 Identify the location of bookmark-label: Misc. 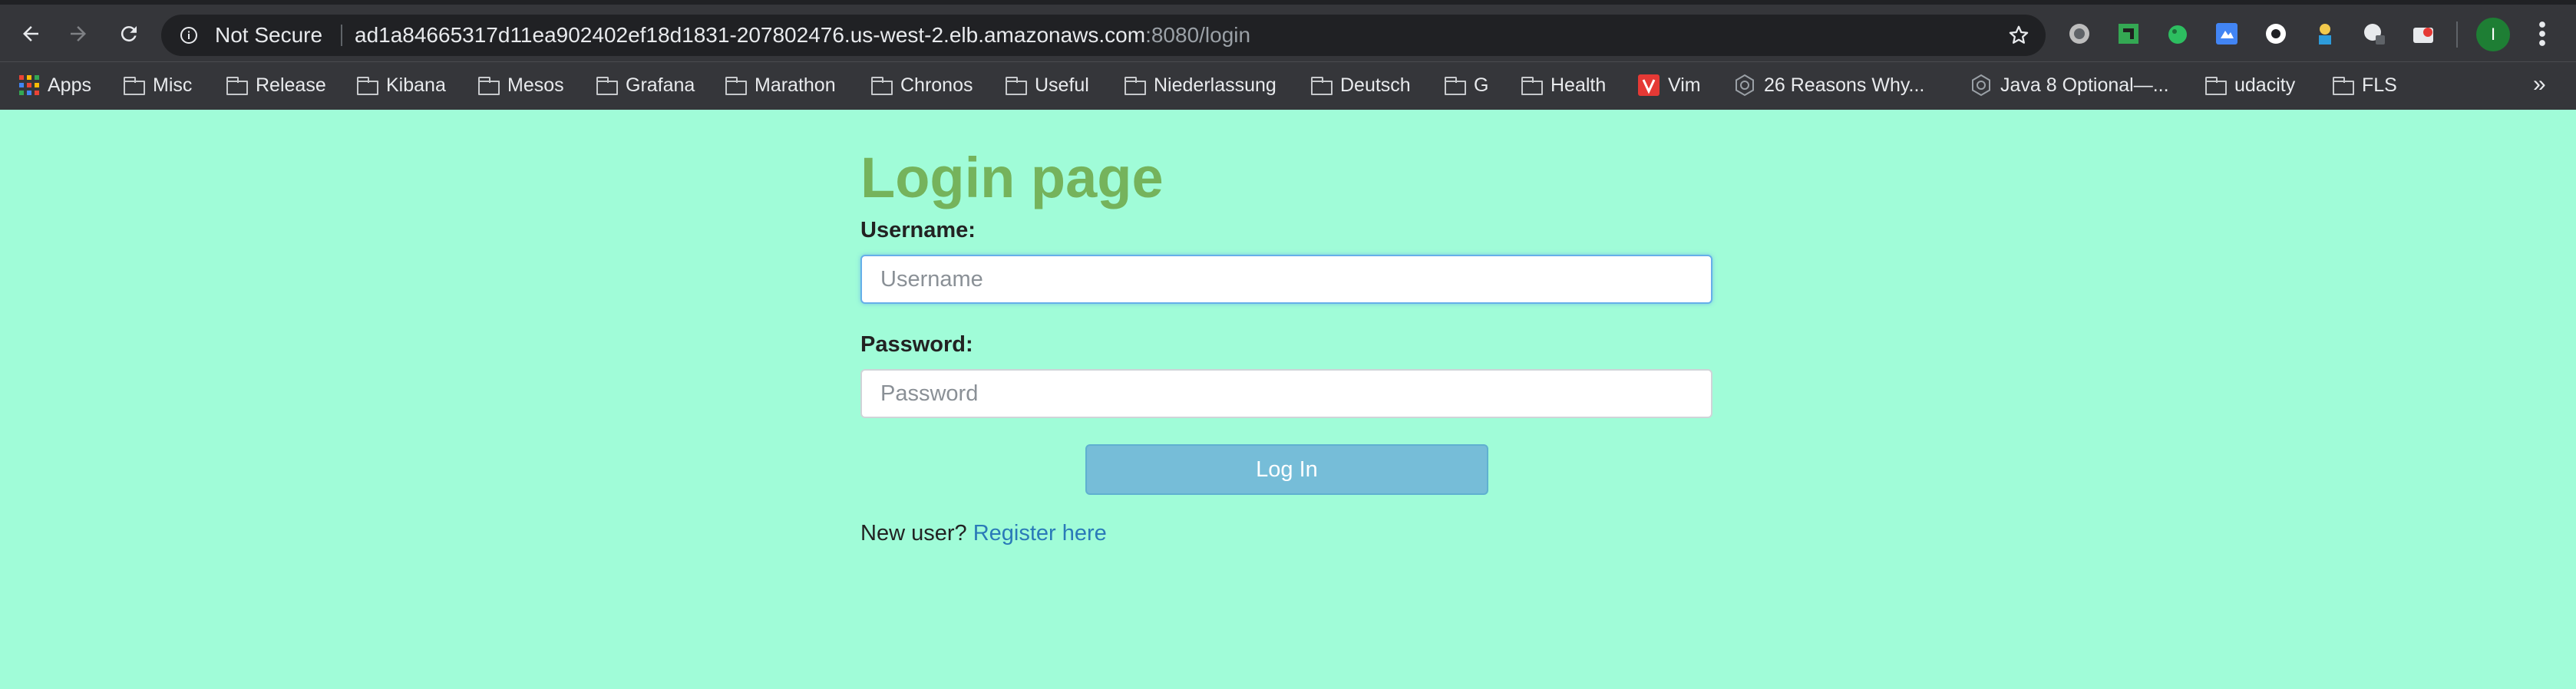
(173, 85).